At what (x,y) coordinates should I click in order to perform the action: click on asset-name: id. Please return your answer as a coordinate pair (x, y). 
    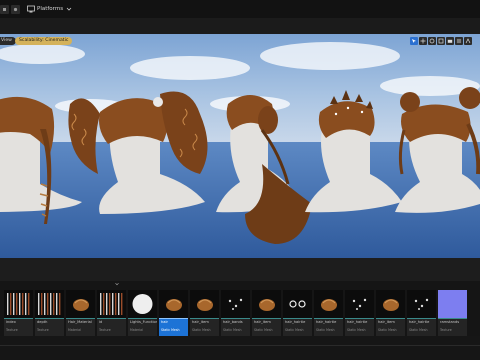
    Looking at the image, I should click on (101, 322).